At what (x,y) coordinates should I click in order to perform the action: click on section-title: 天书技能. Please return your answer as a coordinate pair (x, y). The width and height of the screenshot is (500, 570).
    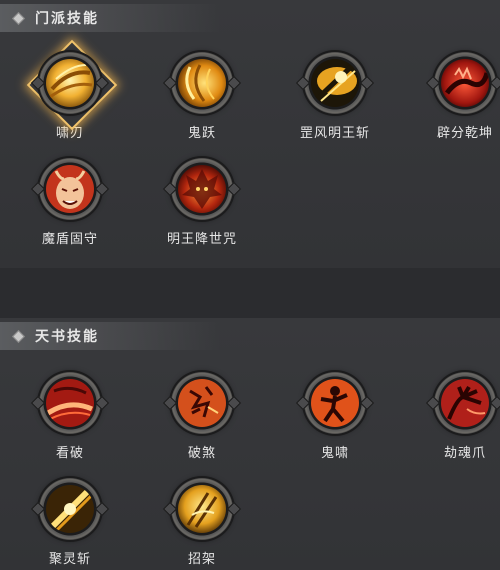
    Looking at the image, I should click on (67, 337).